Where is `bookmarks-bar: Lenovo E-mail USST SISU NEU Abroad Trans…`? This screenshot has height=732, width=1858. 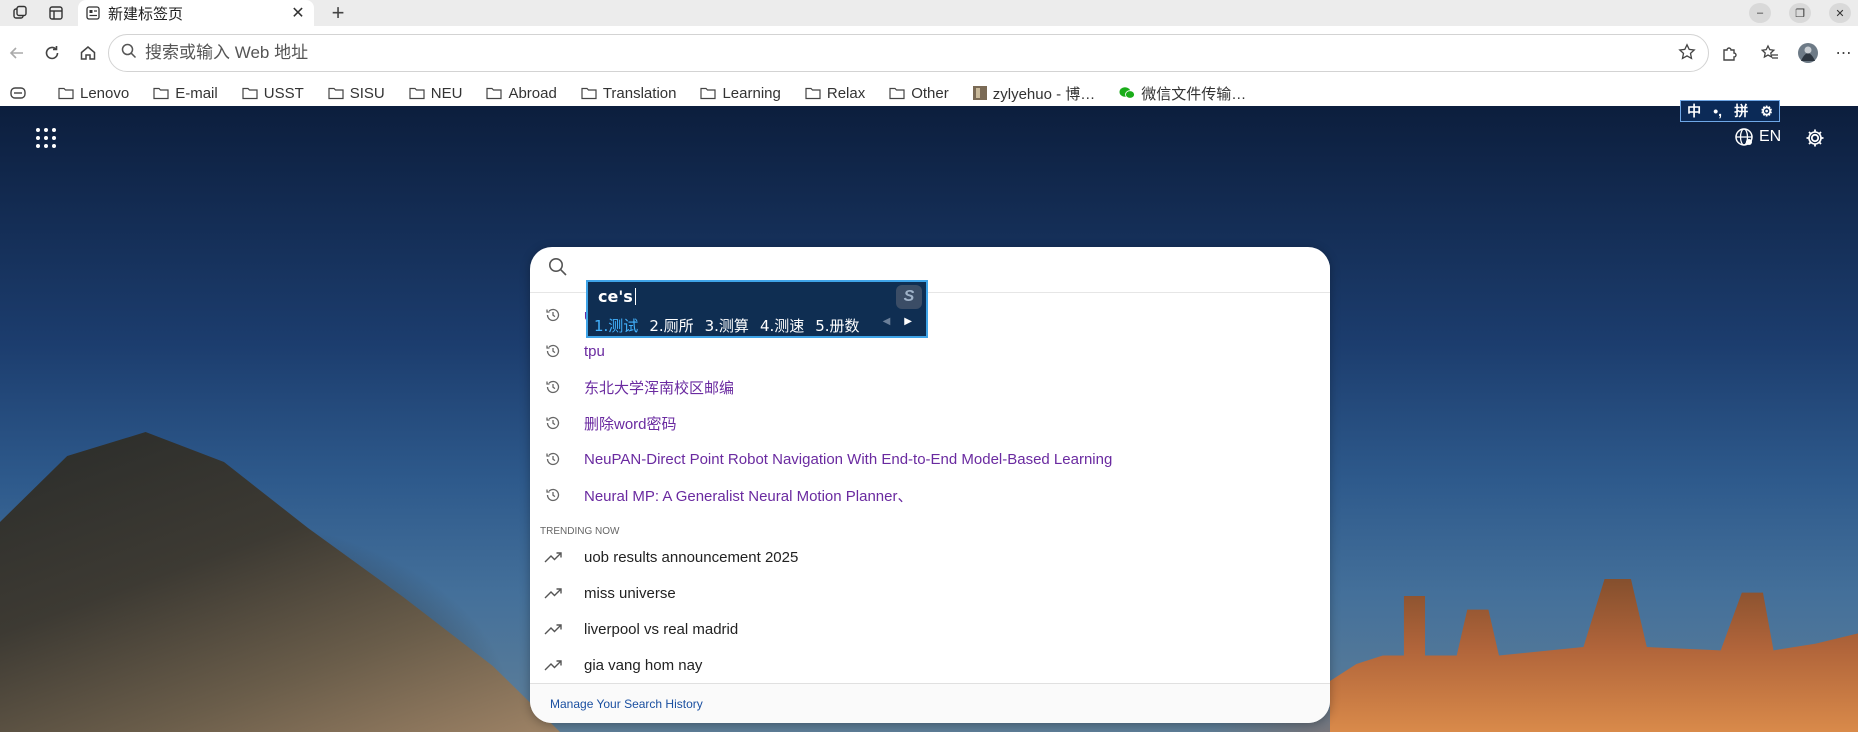 bookmarks-bar: Lenovo E-mail USST SISU NEU Abroad Trans… is located at coordinates (929, 93).